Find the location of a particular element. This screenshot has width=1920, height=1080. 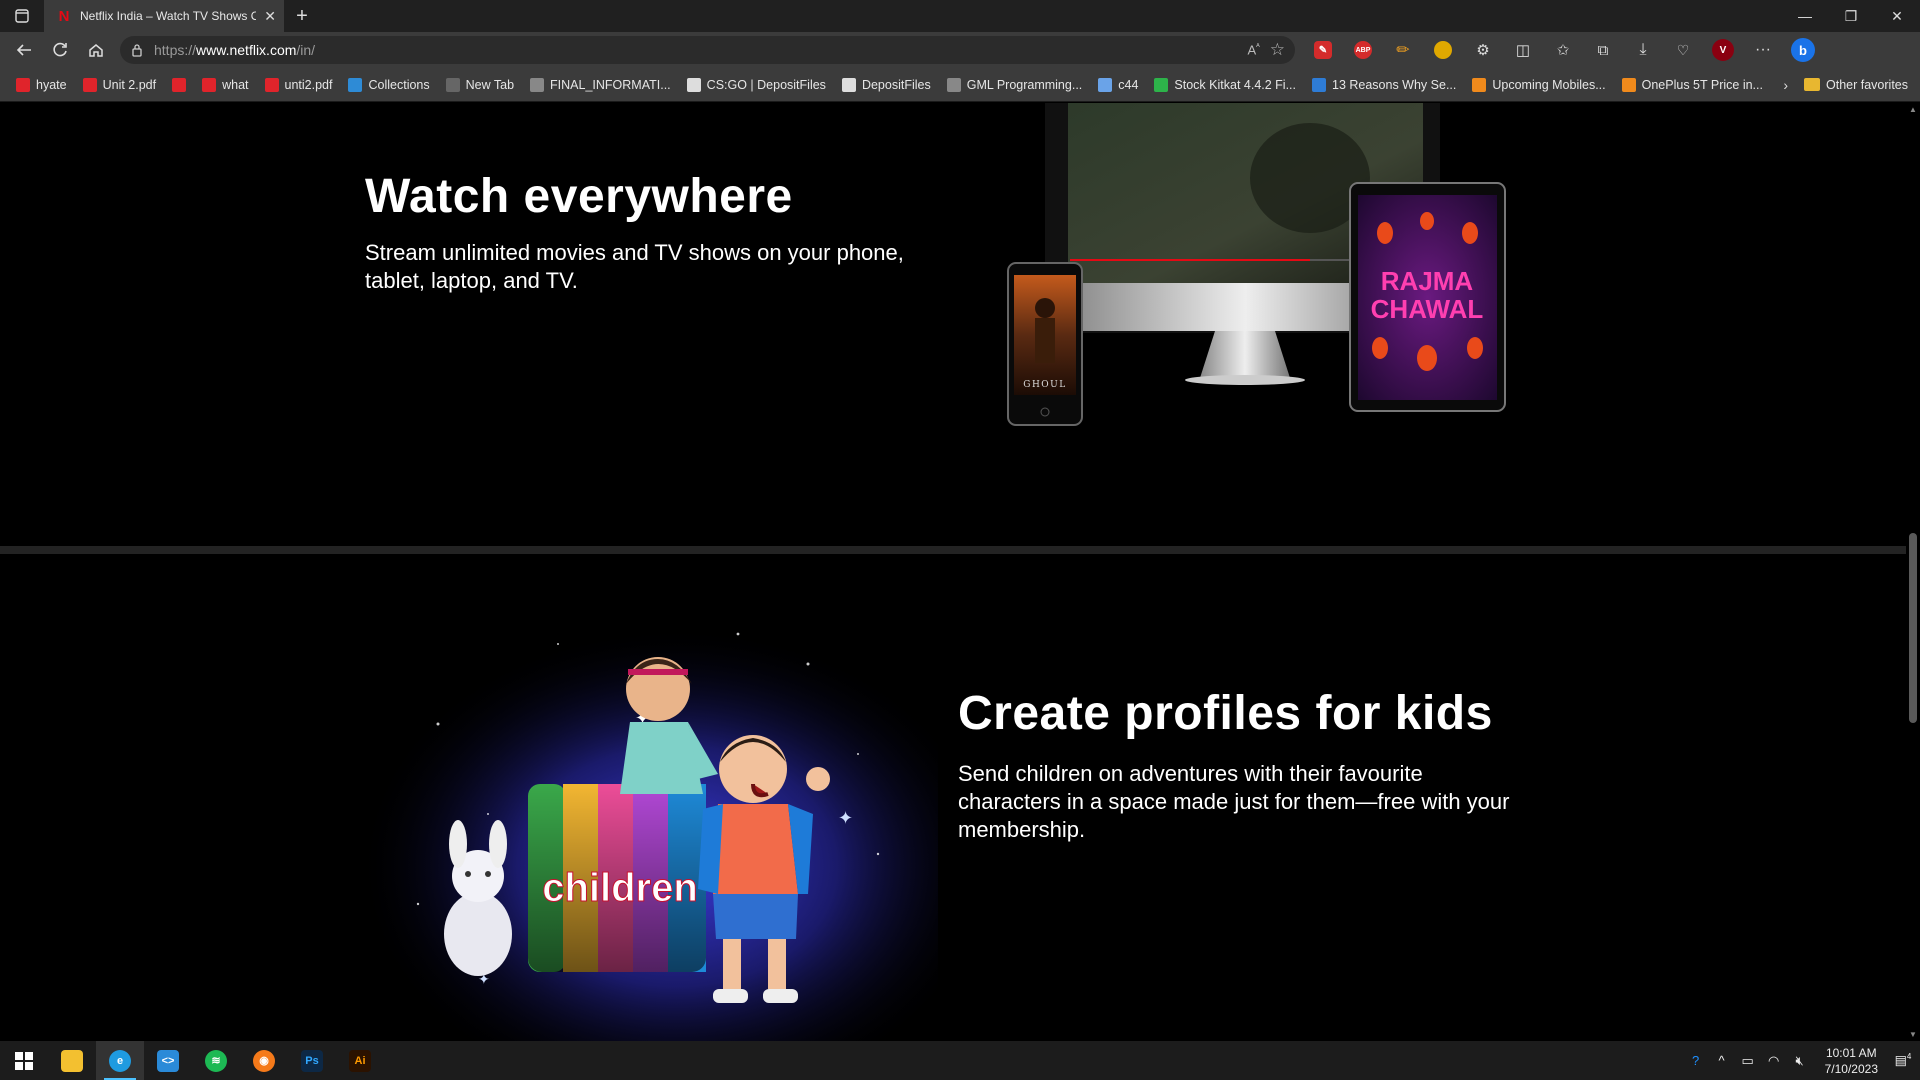

tablet-poster-line1: RAJMA is located at coordinates (1427, 281).